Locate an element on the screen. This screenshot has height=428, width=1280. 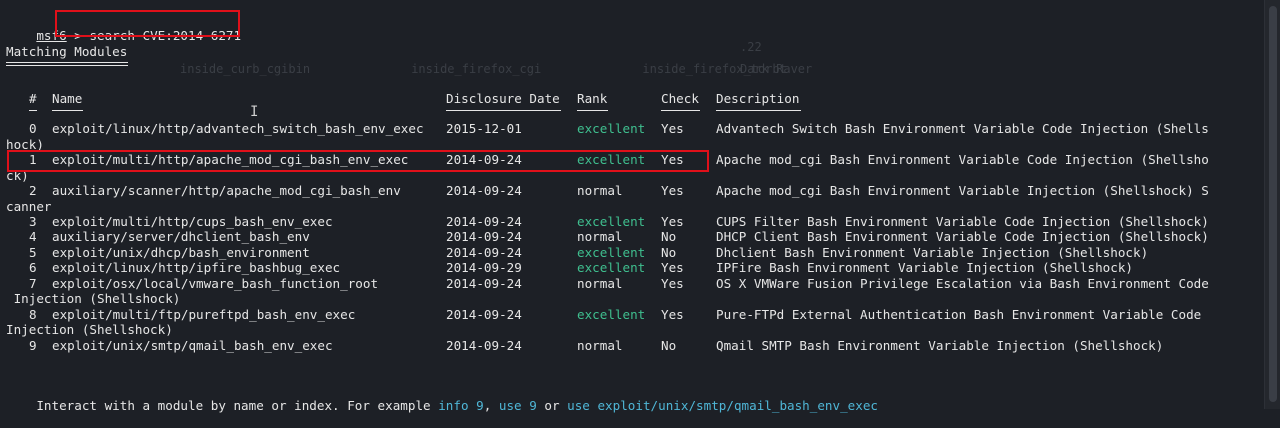
text-cursor-icon: I is located at coordinates (254, 112).